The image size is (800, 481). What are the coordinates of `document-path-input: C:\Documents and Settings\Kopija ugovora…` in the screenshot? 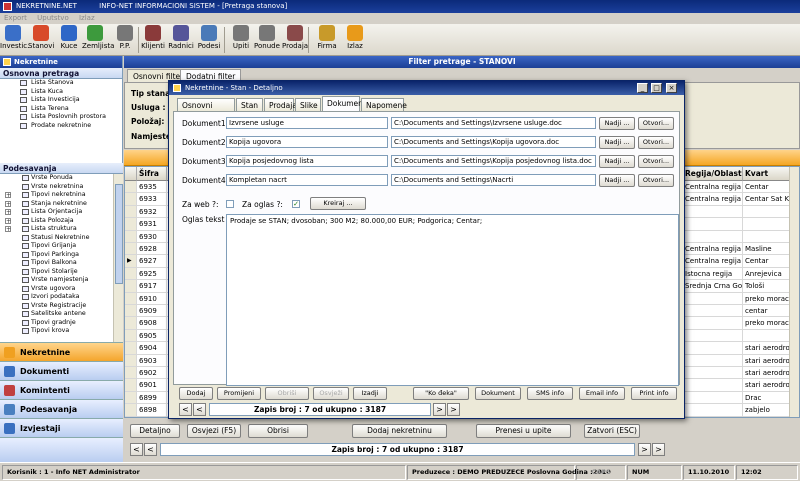 It's located at (493, 142).